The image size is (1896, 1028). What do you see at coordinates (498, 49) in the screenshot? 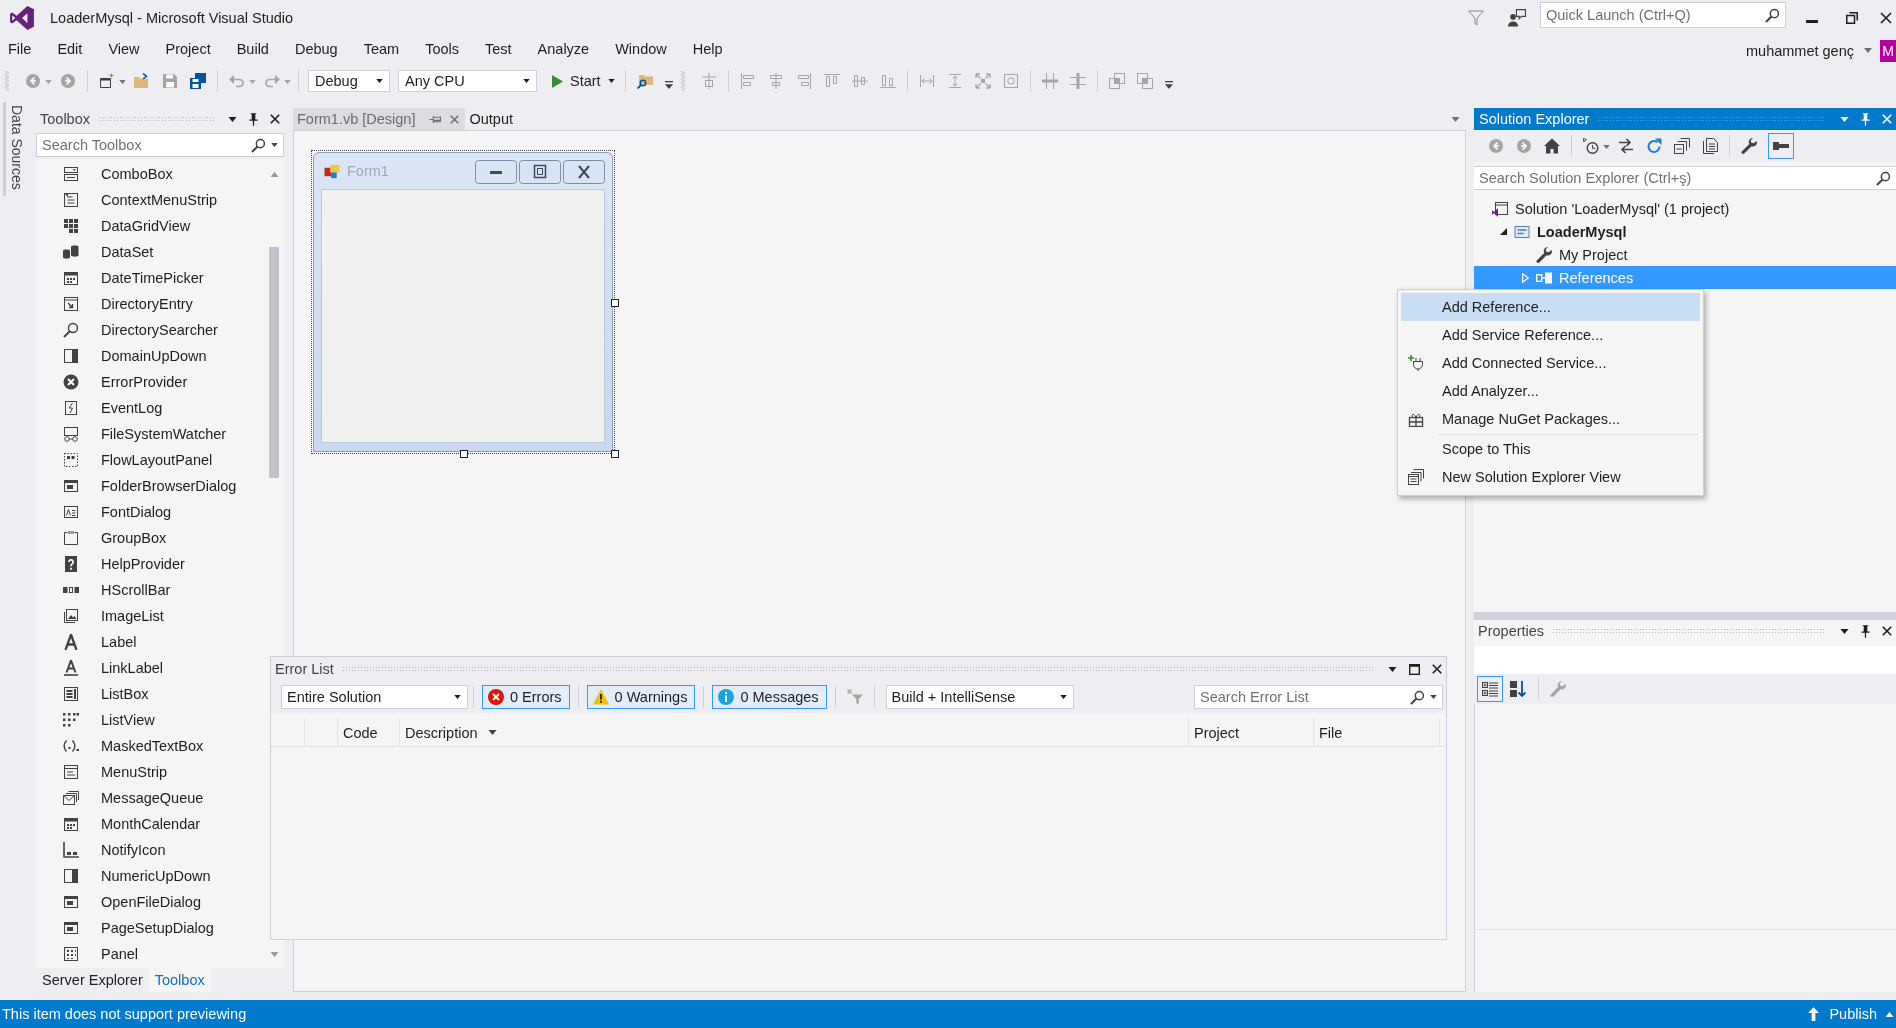
I see `menu-item: Test` at bounding box center [498, 49].